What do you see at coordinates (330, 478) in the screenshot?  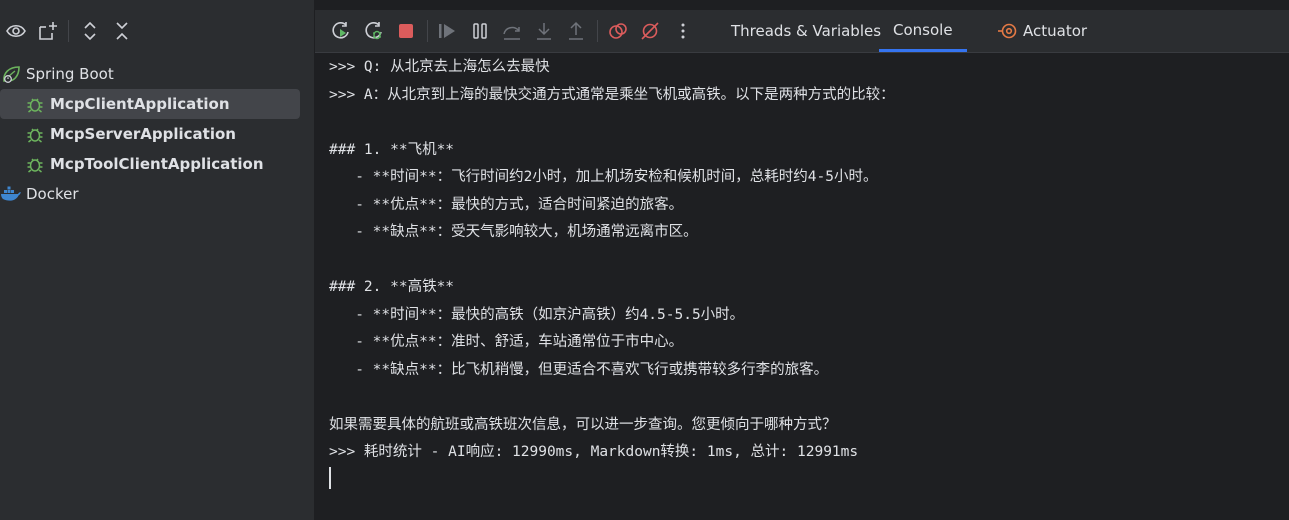 I see `text-cursor` at bounding box center [330, 478].